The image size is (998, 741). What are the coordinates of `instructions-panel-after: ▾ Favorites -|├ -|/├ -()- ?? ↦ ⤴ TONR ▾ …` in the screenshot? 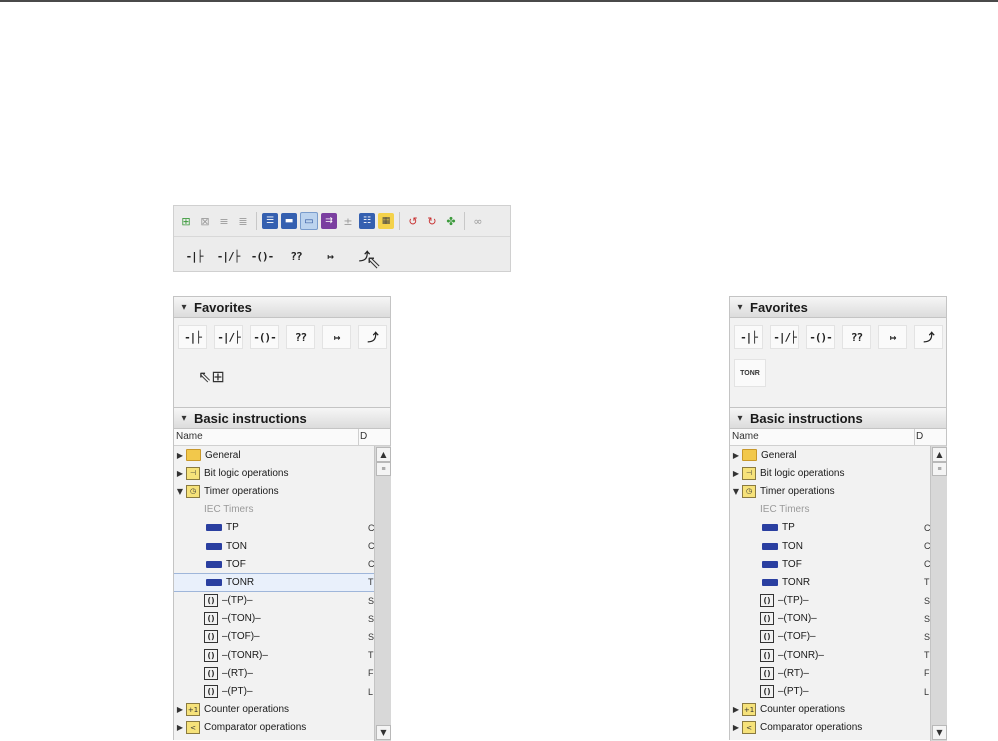 It's located at (838, 518).